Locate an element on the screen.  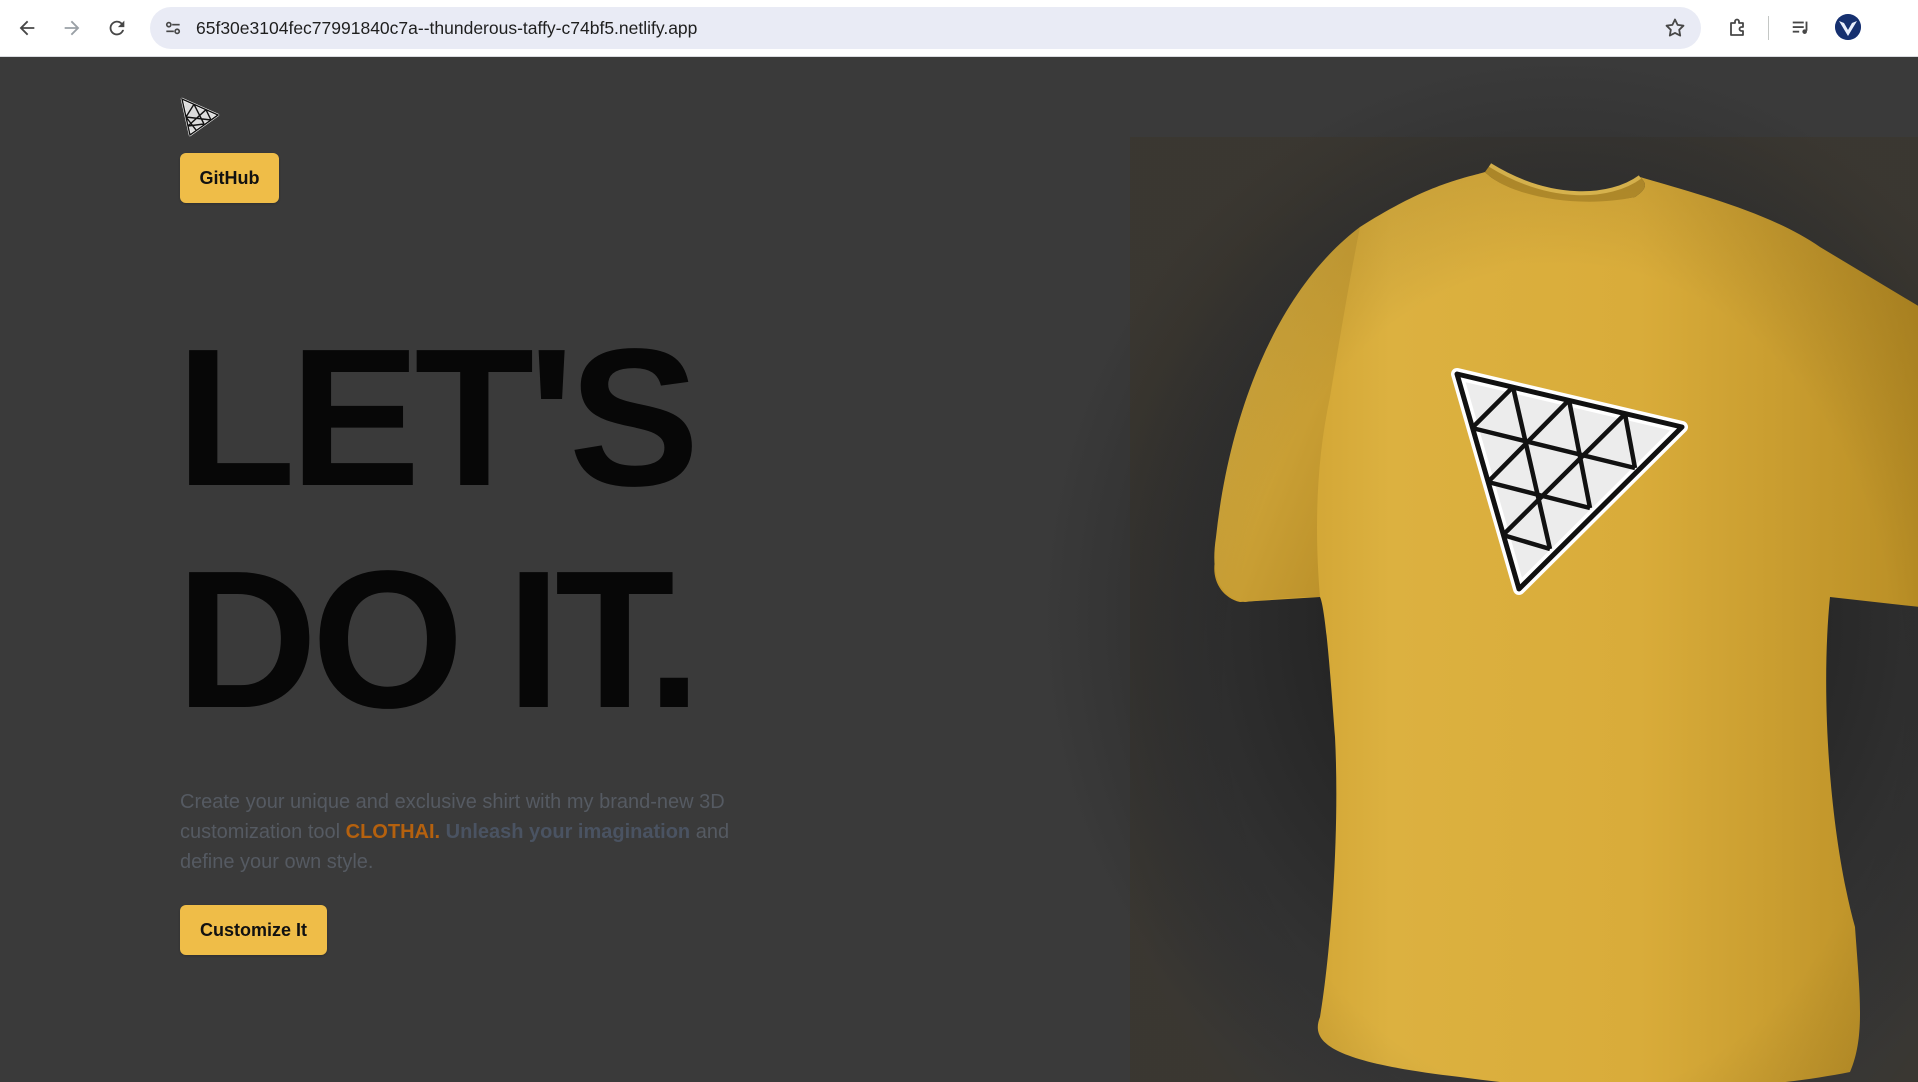
hero-headline: LET'S DO IT. is located at coordinates (438, 529).